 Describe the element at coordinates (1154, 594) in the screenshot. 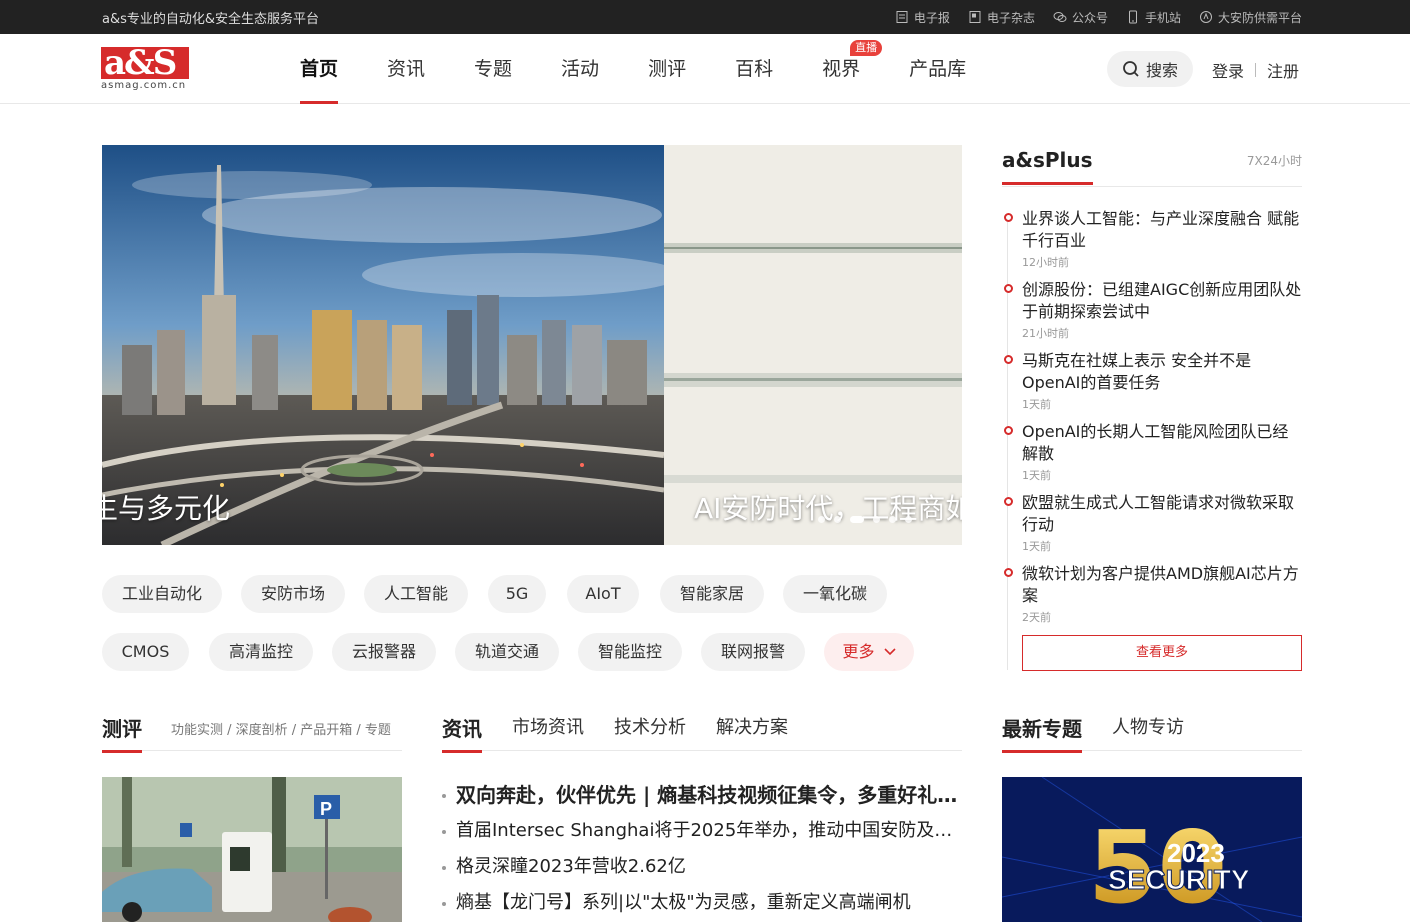

I see `plus-news-item: 微软计划为客户提供AMD旗舰AI芯片方案 2天前` at that location.